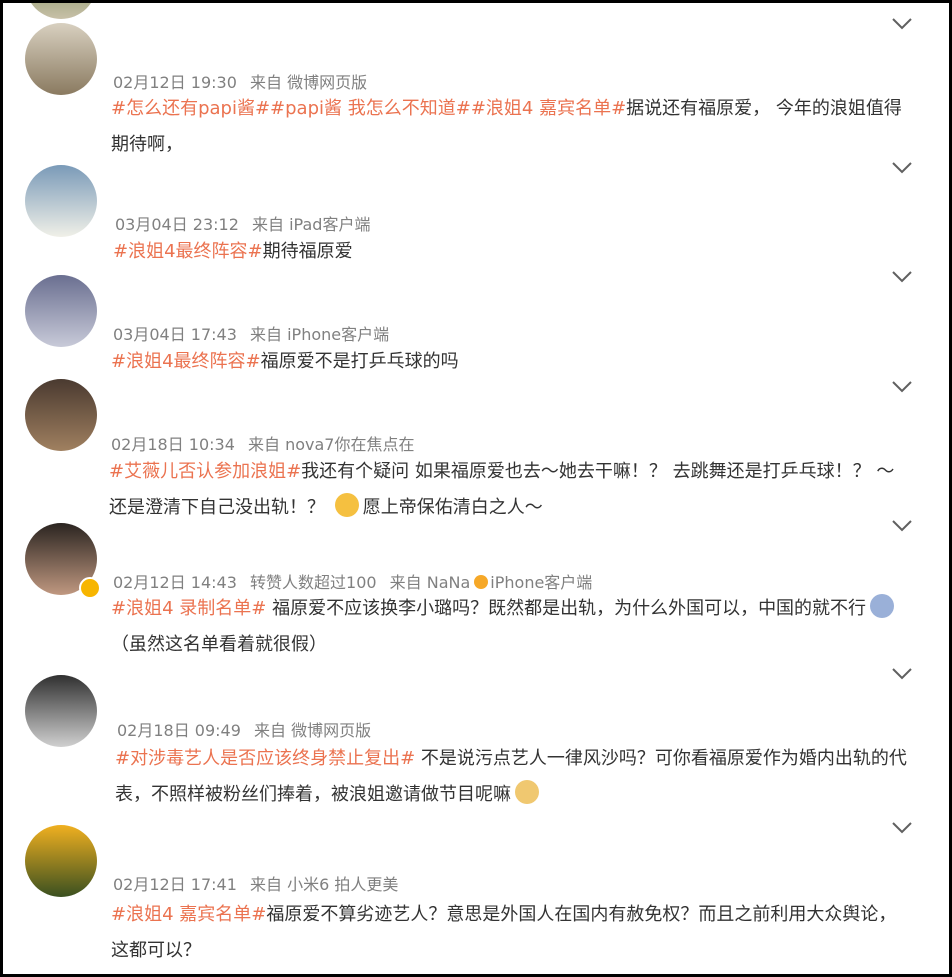 The image size is (952, 977). I want to click on post-time: 02月18日 09:49, so click(179, 730).